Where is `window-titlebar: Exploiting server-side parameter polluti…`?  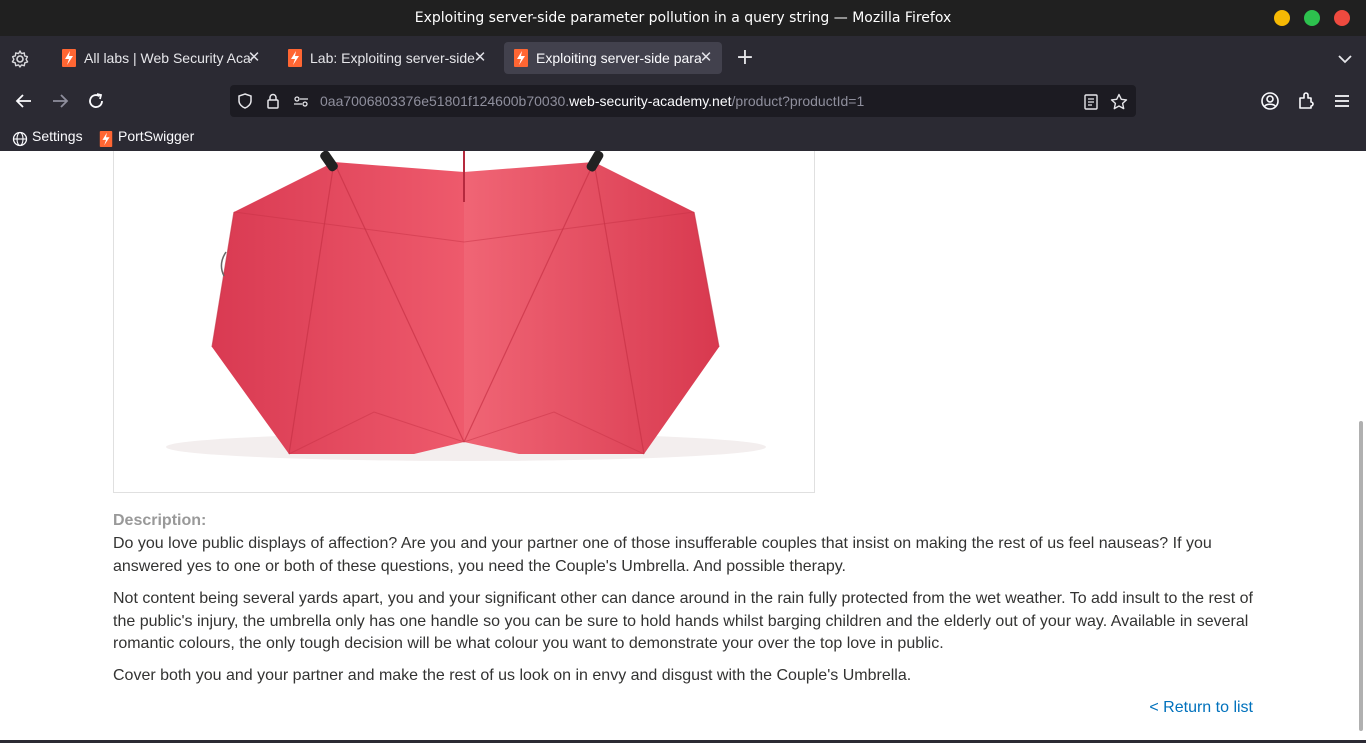 window-titlebar: Exploiting server-side parameter polluti… is located at coordinates (683, 18).